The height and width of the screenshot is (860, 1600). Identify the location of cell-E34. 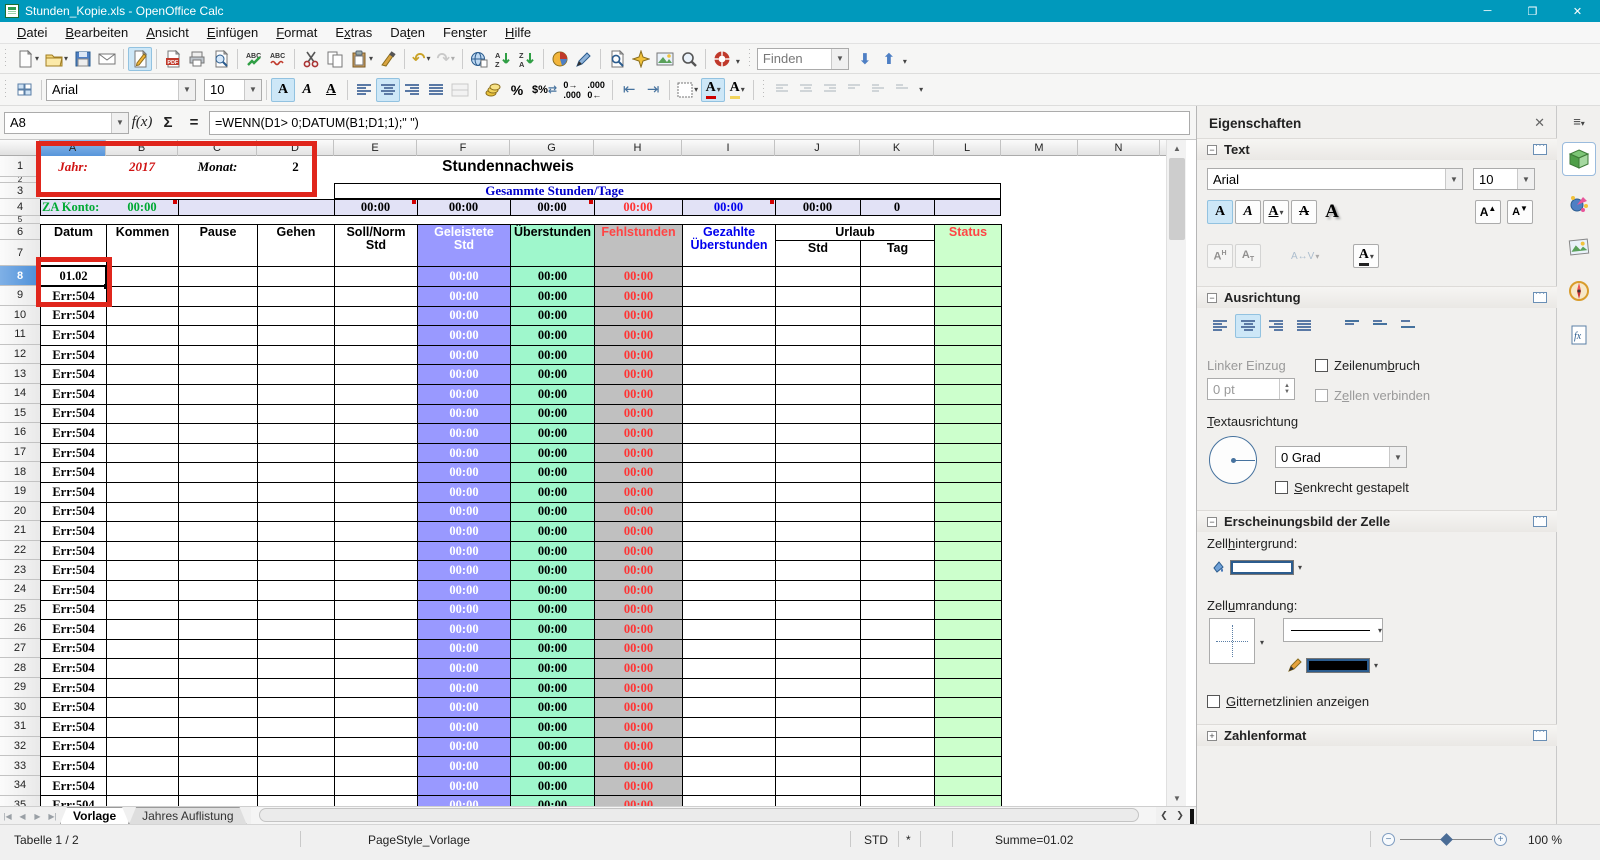
(376, 786).